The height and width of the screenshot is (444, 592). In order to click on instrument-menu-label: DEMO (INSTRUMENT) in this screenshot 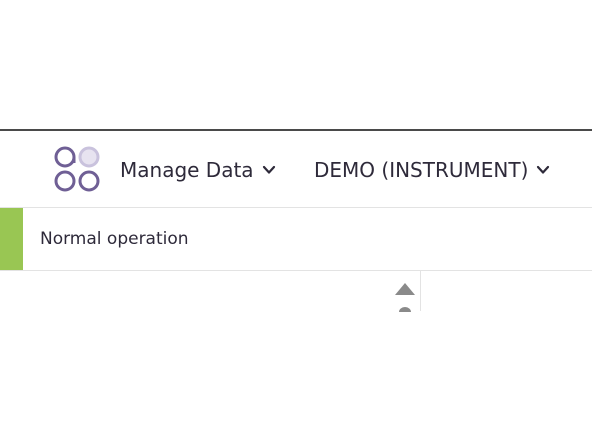, I will do `click(421, 170)`.